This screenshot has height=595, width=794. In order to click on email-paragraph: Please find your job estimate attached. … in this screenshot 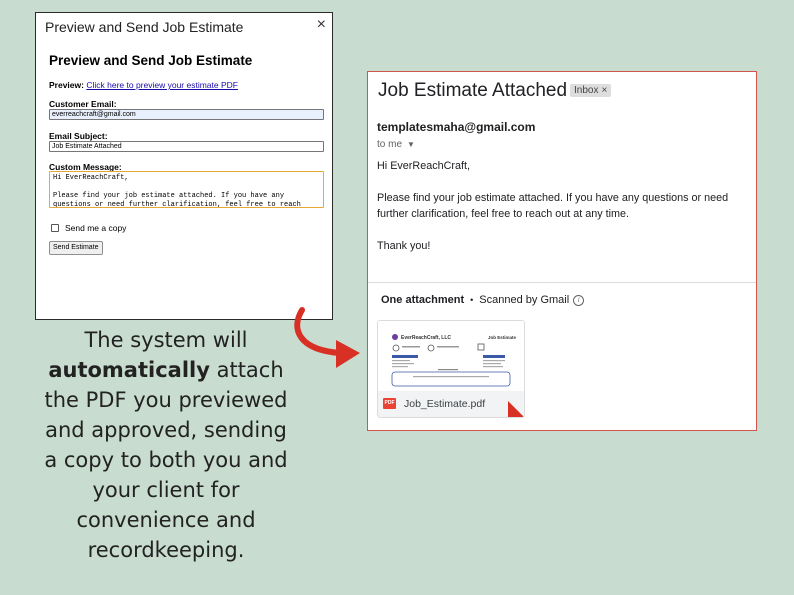, I will do `click(553, 206)`.